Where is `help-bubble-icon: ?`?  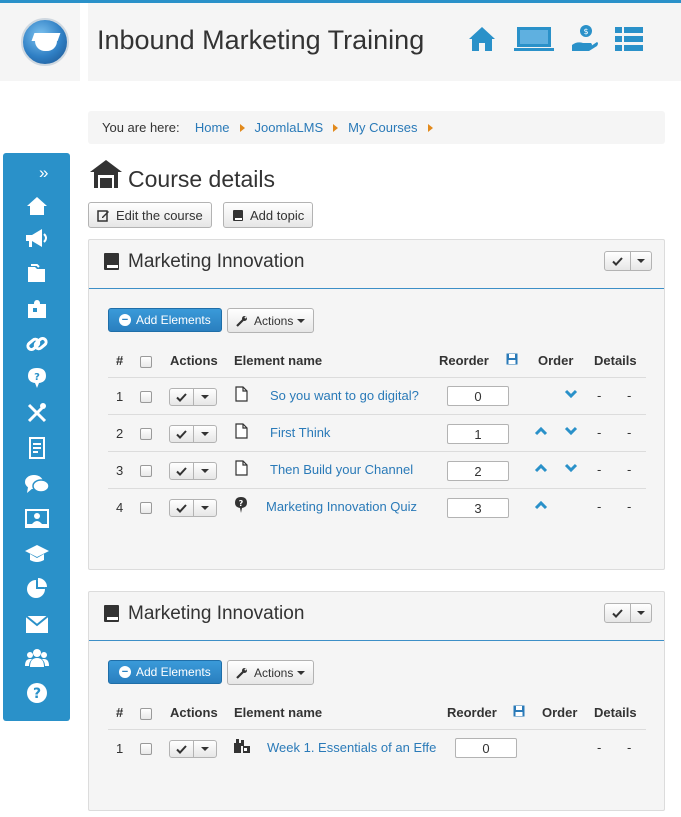 help-bubble-icon: ? is located at coordinates (37, 378).